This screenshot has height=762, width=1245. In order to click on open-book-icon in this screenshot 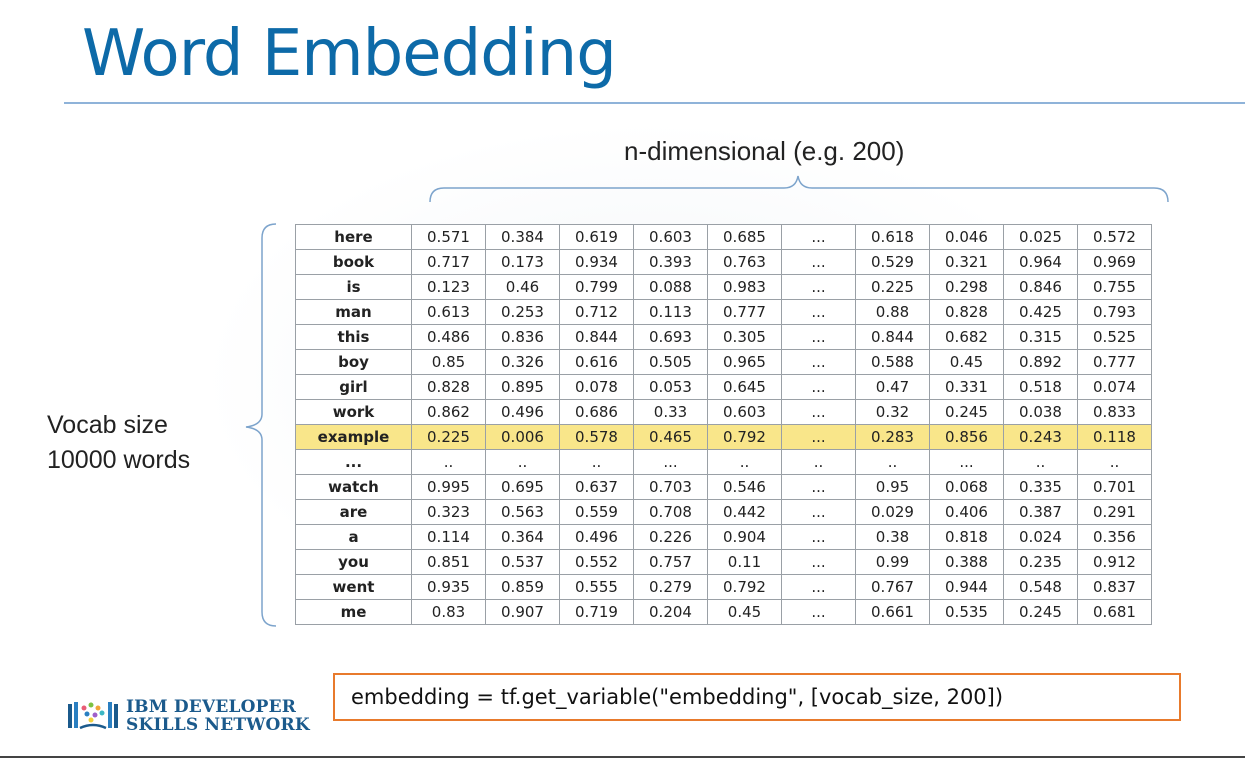, I will do `click(93, 716)`.